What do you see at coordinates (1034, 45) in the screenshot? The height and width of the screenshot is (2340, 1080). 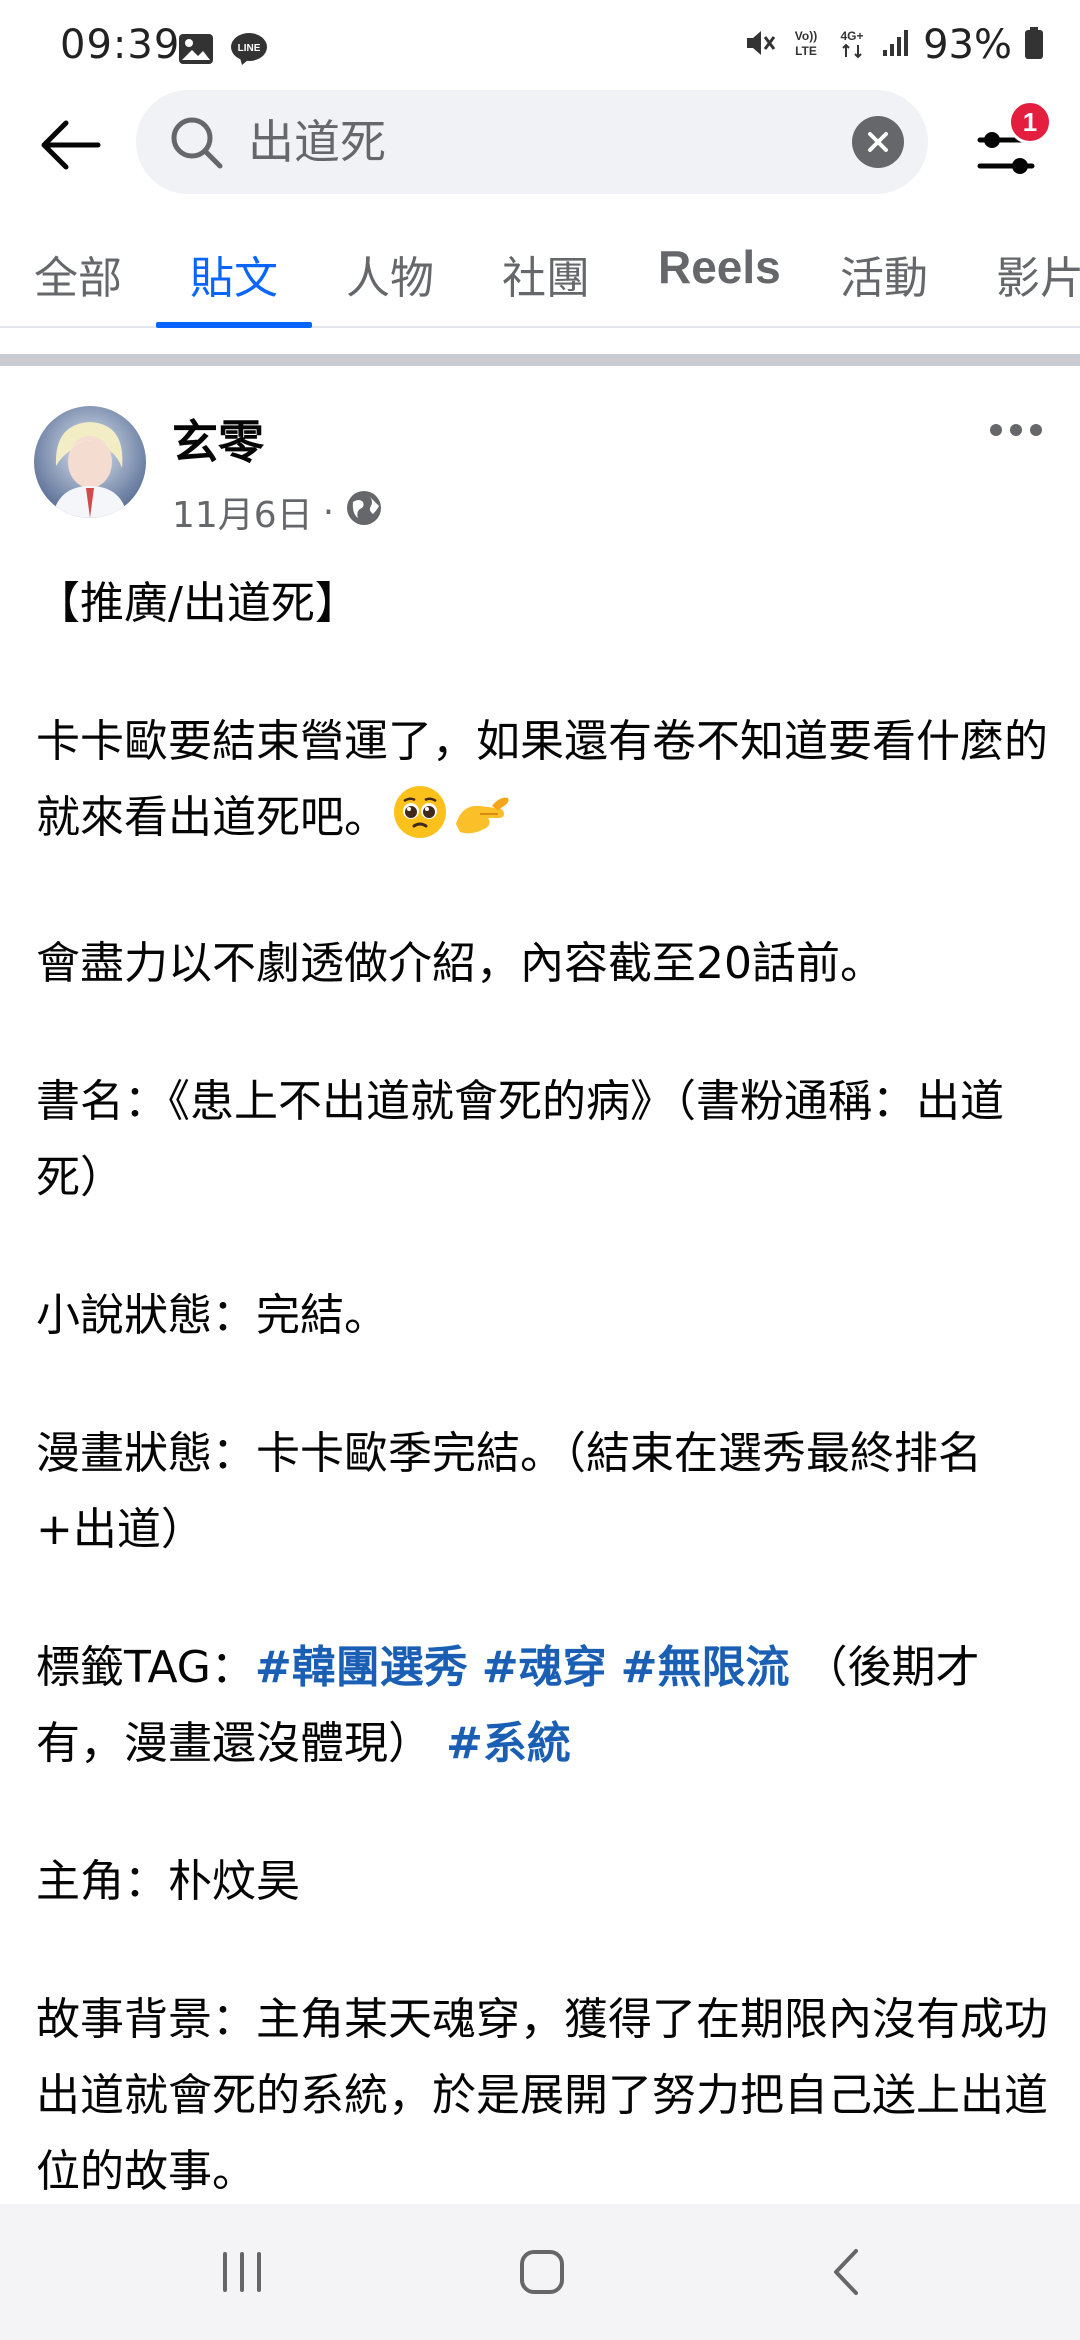 I see `battery-icon` at bounding box center [1034, 45].